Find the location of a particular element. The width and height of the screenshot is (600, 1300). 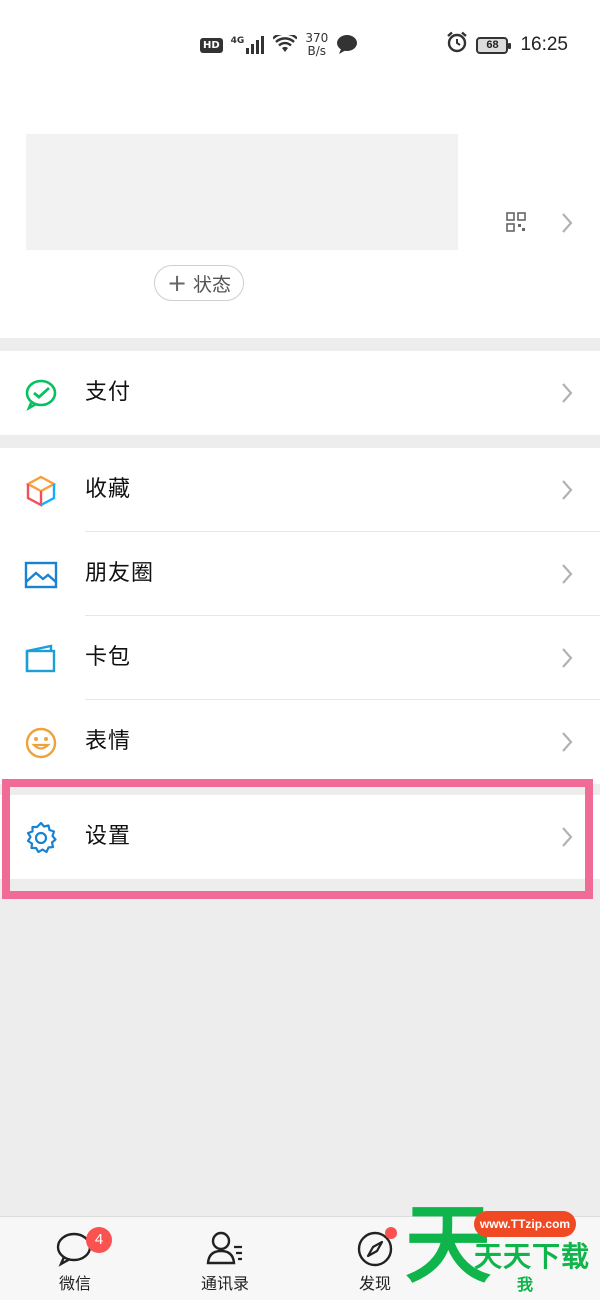

menu-group-settings: 设置 is located at coordinates (300, 837).